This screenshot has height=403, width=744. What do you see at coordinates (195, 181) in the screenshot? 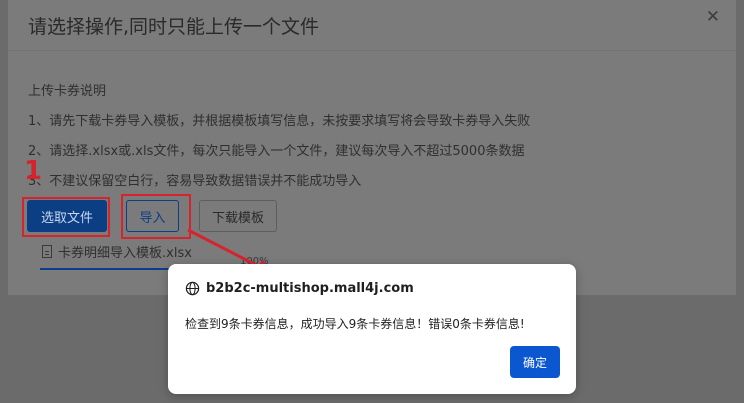
I see `instruction-line-3: 3、不建议保留空白行，容易导致数据错误并不能成功导入` at bounding box center [195, 181].